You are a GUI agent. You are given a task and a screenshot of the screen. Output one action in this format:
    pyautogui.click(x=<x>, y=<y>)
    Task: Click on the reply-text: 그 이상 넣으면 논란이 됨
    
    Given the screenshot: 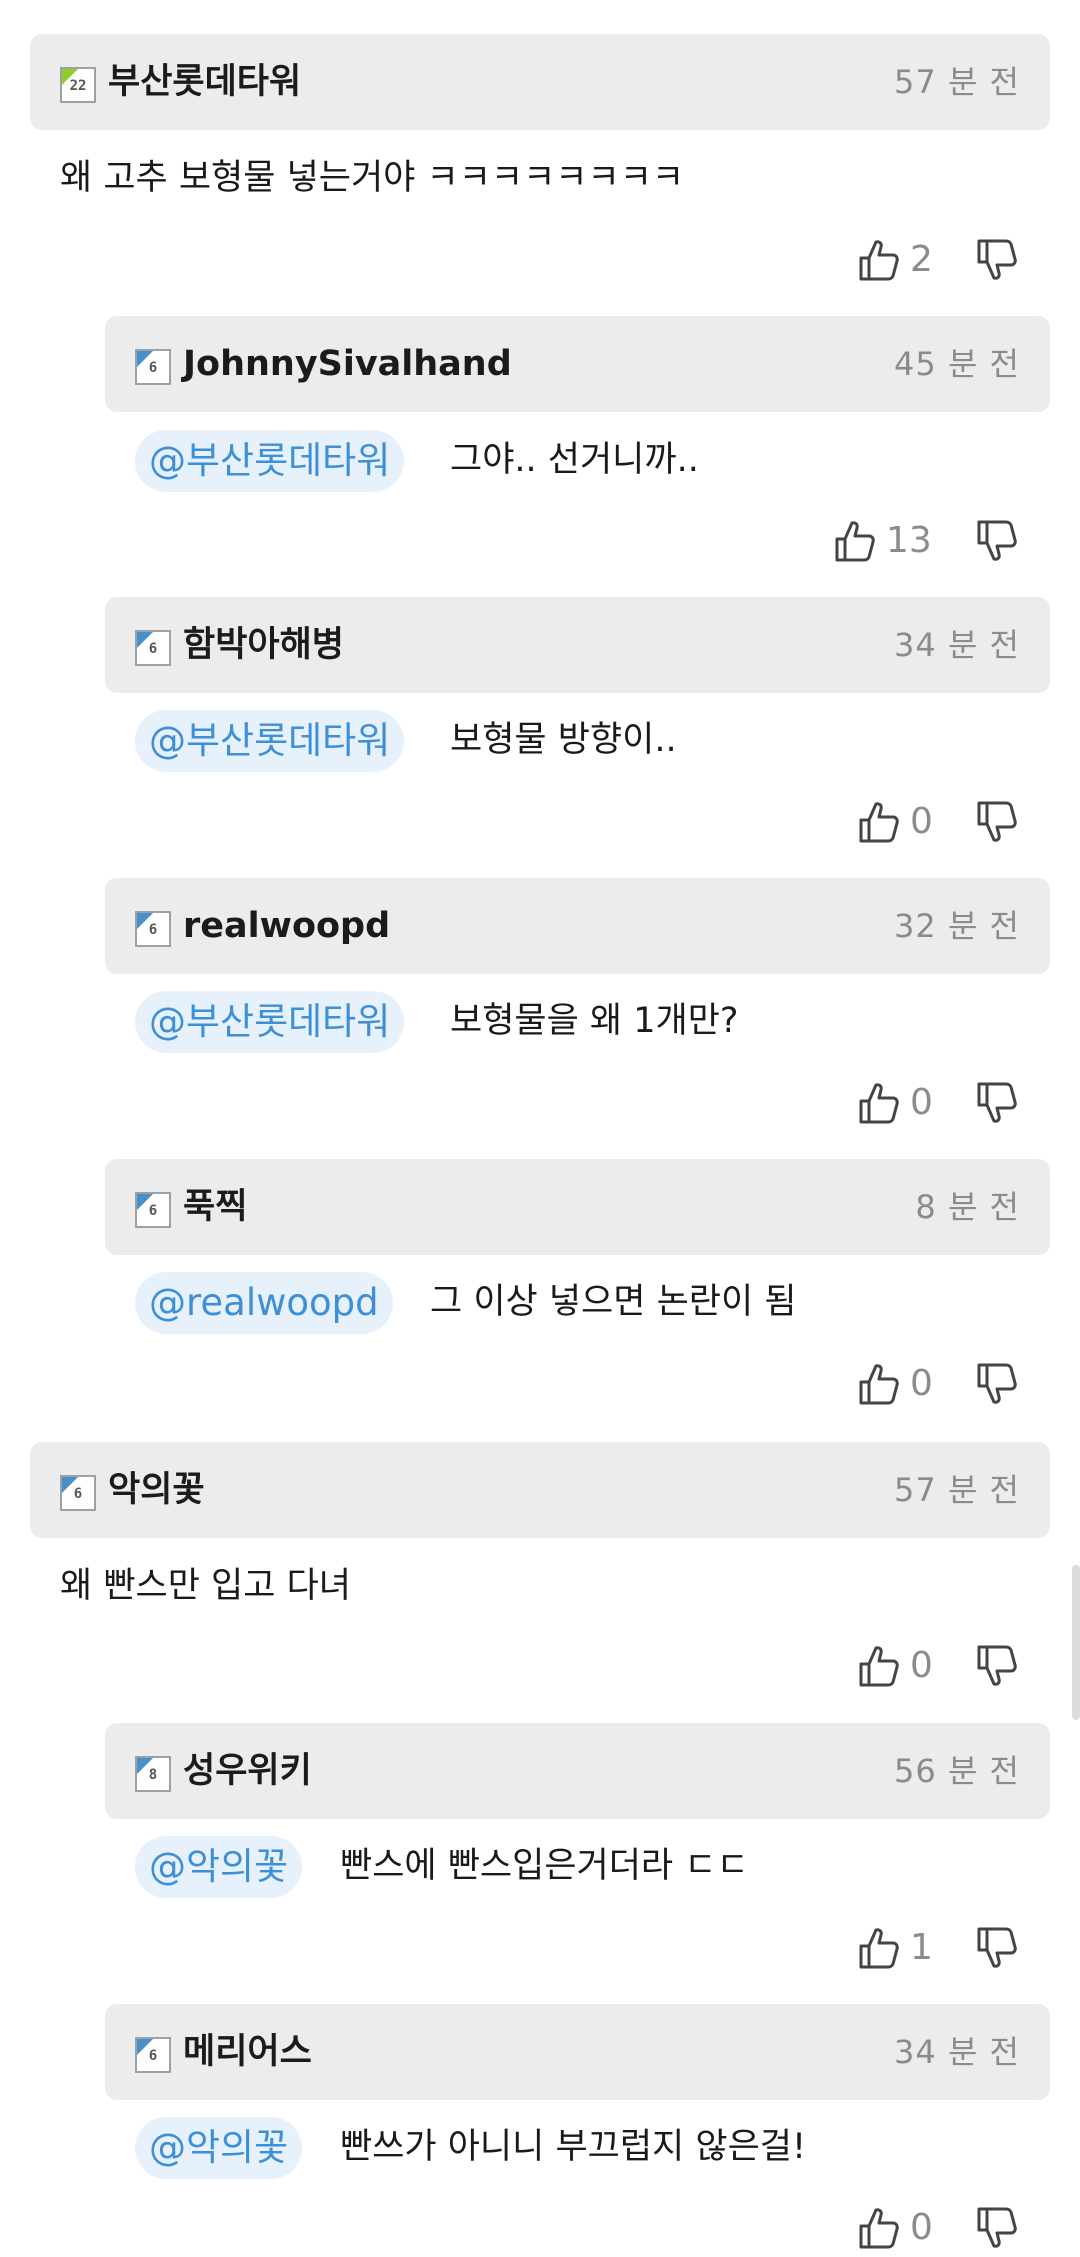 What is the action you would take?
    pyautogui.click(x=613, y=1302)
    